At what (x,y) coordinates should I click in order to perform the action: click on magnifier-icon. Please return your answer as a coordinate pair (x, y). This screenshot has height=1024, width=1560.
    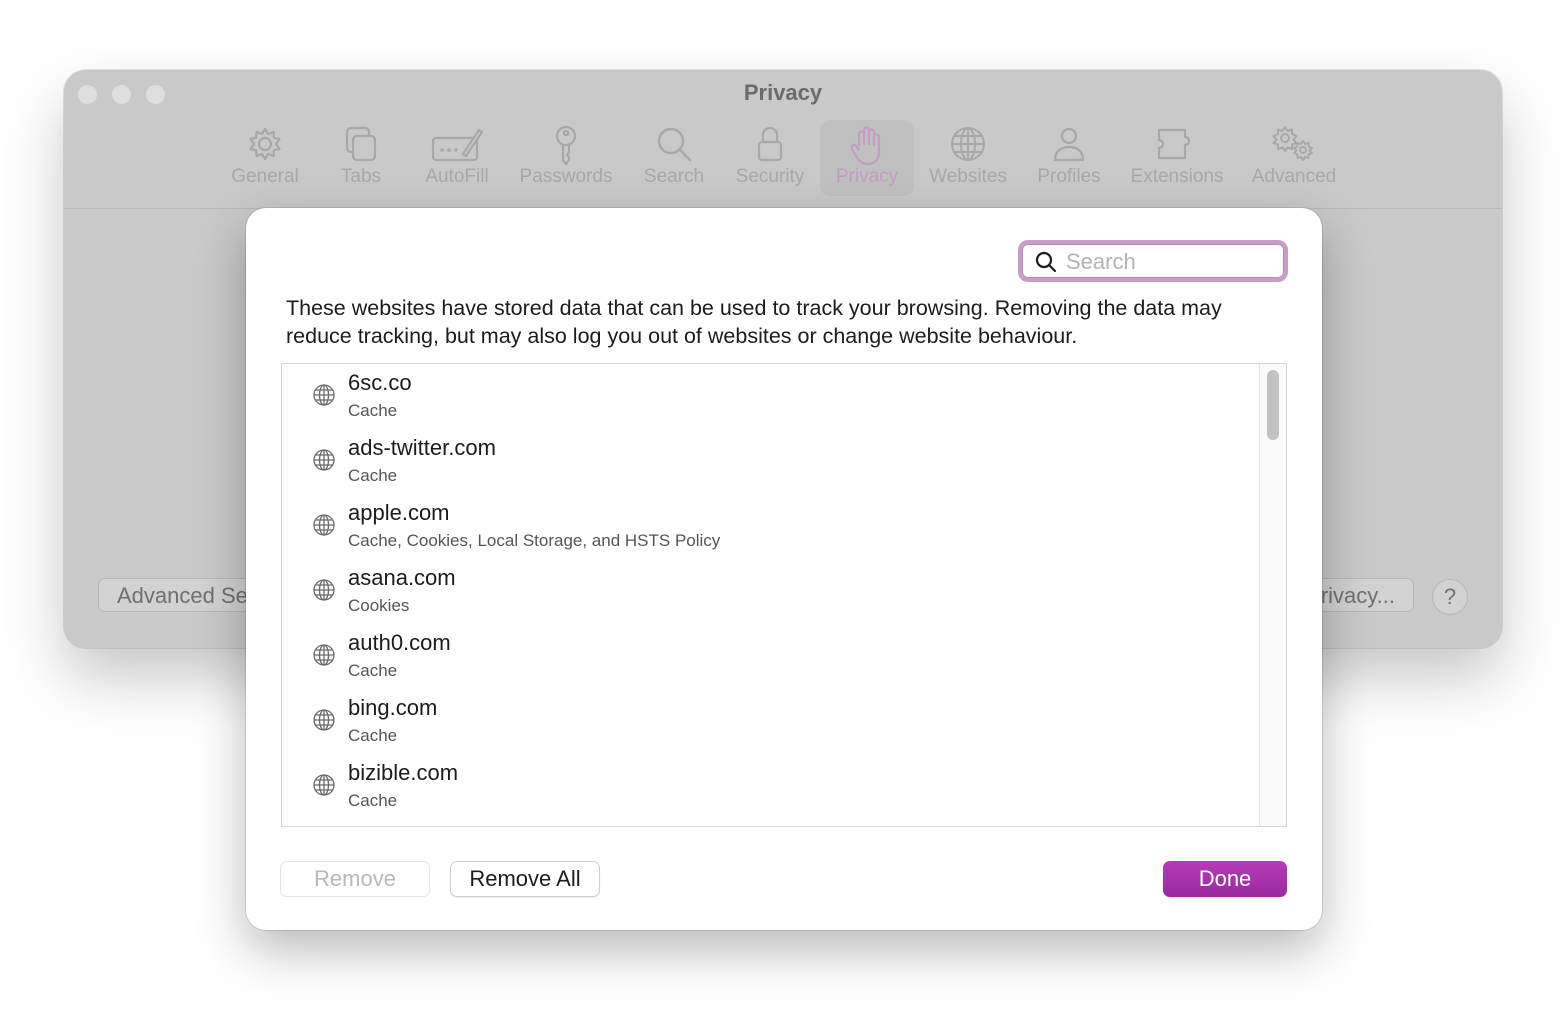
    Looking at the image, I should click on (674, 146).